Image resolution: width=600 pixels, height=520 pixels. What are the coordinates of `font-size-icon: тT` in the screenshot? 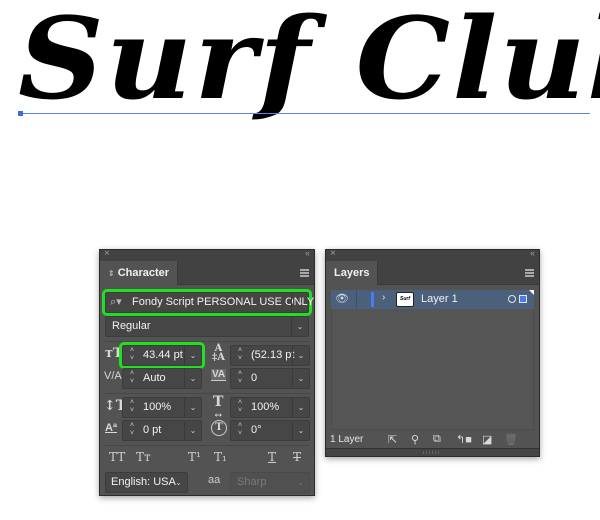 It's located at (114, 353).